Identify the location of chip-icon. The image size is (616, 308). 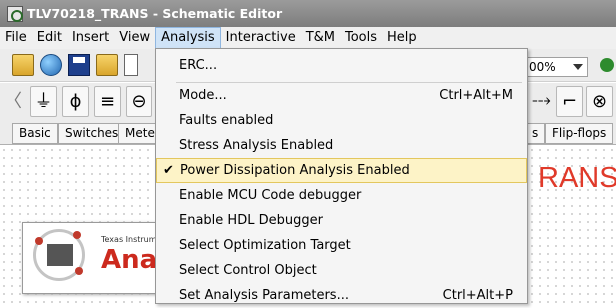
(60, 255).